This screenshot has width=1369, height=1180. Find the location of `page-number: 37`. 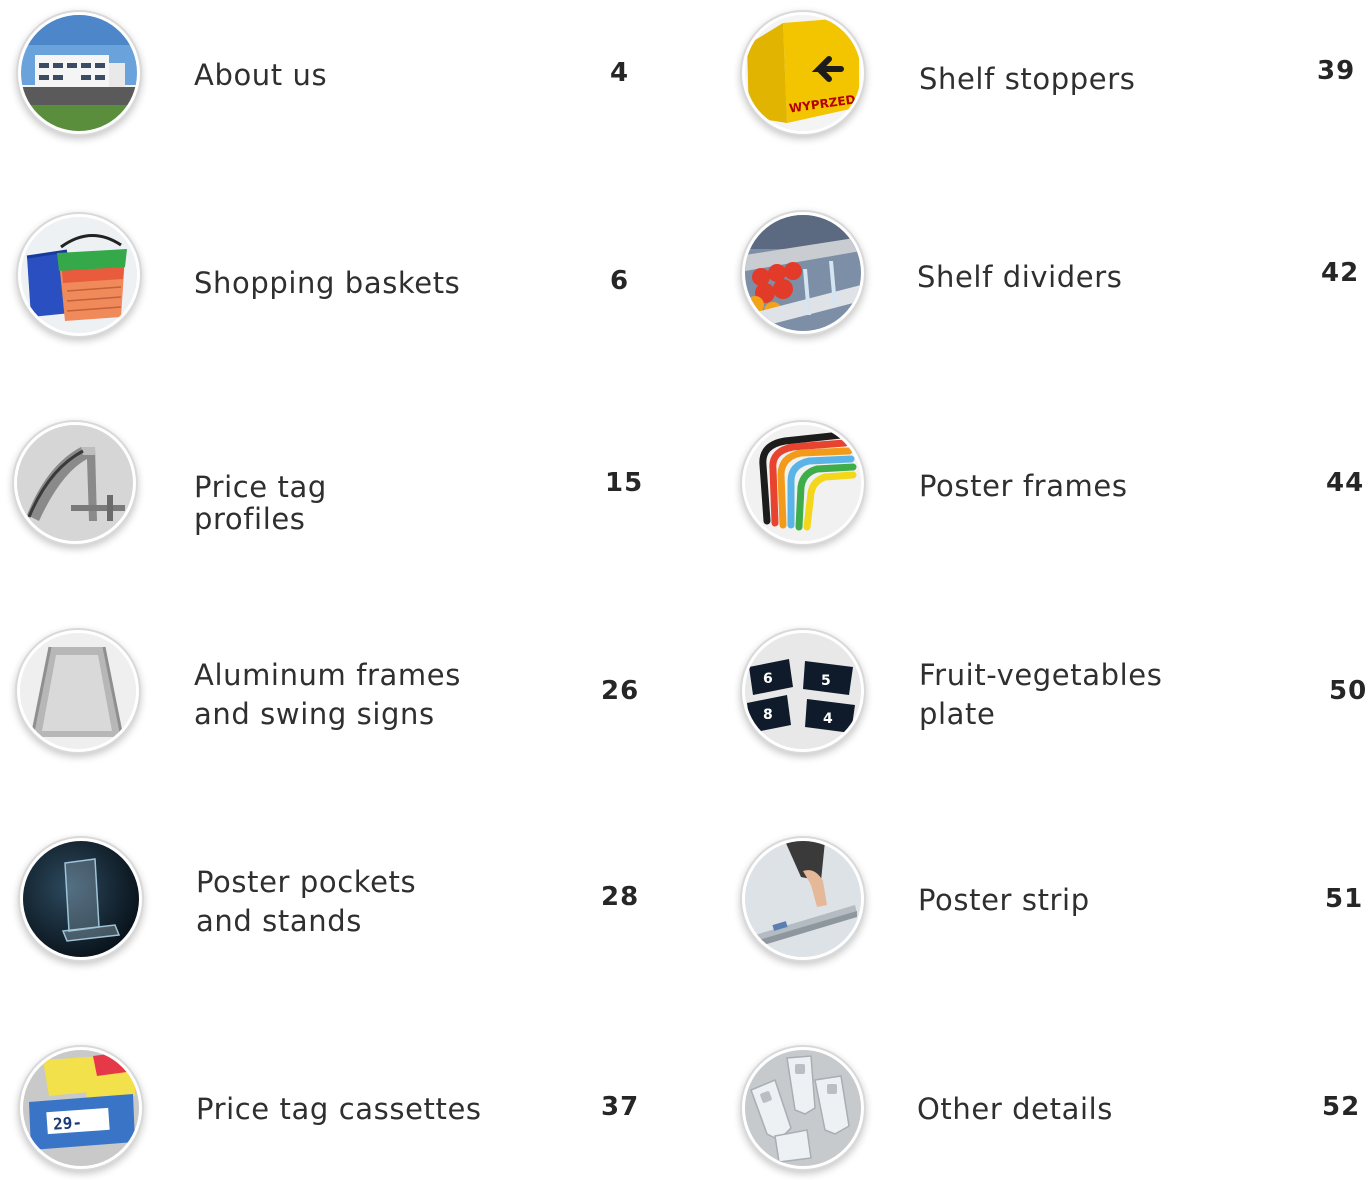

page-number: 37 is located at coordinates (620, 1107).